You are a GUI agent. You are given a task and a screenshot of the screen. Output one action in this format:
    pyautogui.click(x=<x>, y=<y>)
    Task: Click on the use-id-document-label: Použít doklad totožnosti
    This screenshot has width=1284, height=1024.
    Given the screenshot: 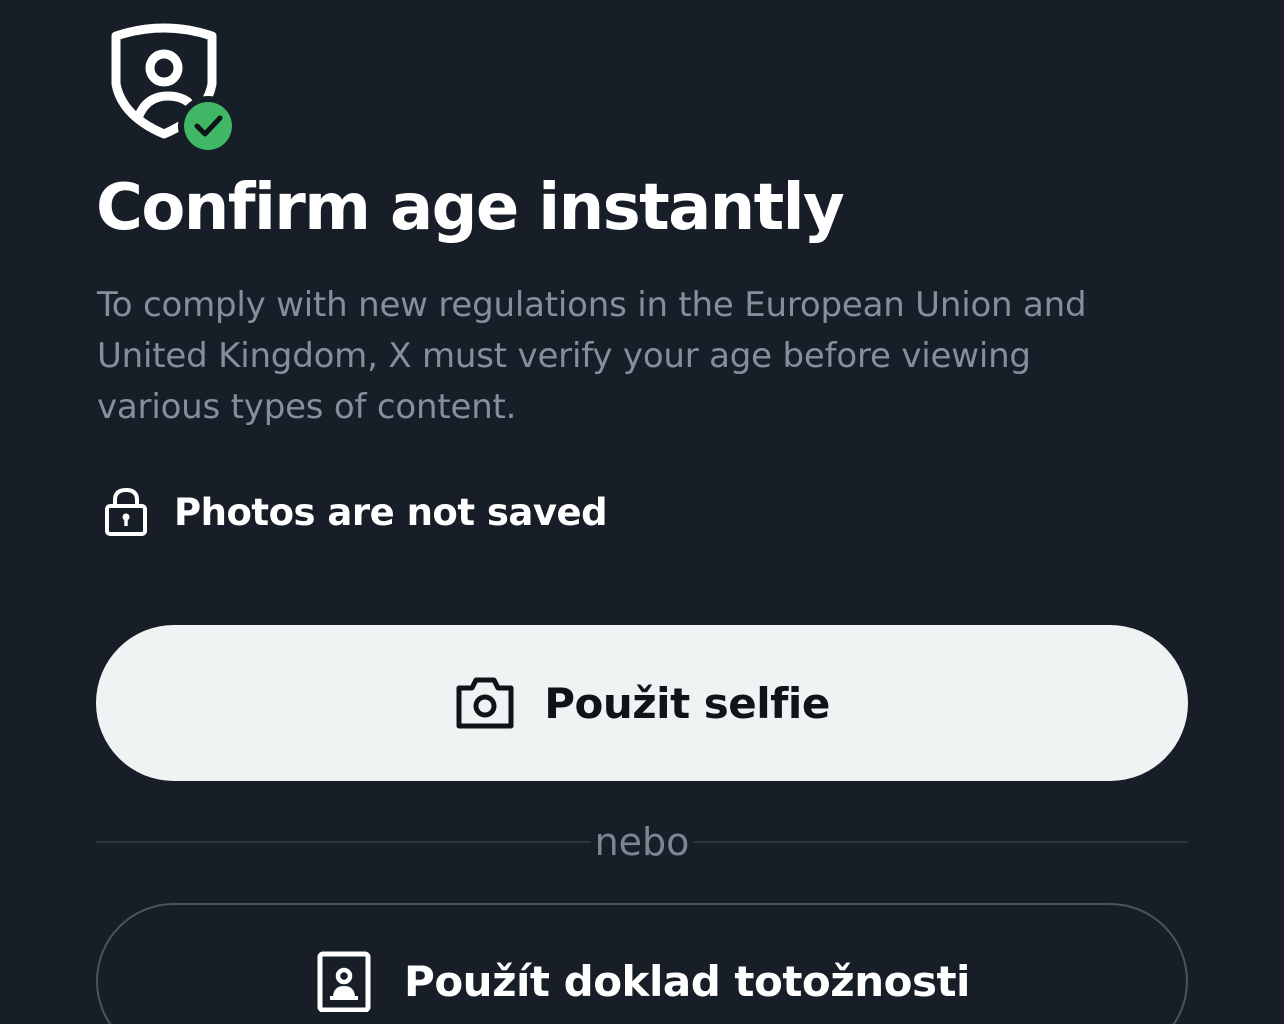 What is the action you would take?
    pyautogui.click(x=687, y=981)
    